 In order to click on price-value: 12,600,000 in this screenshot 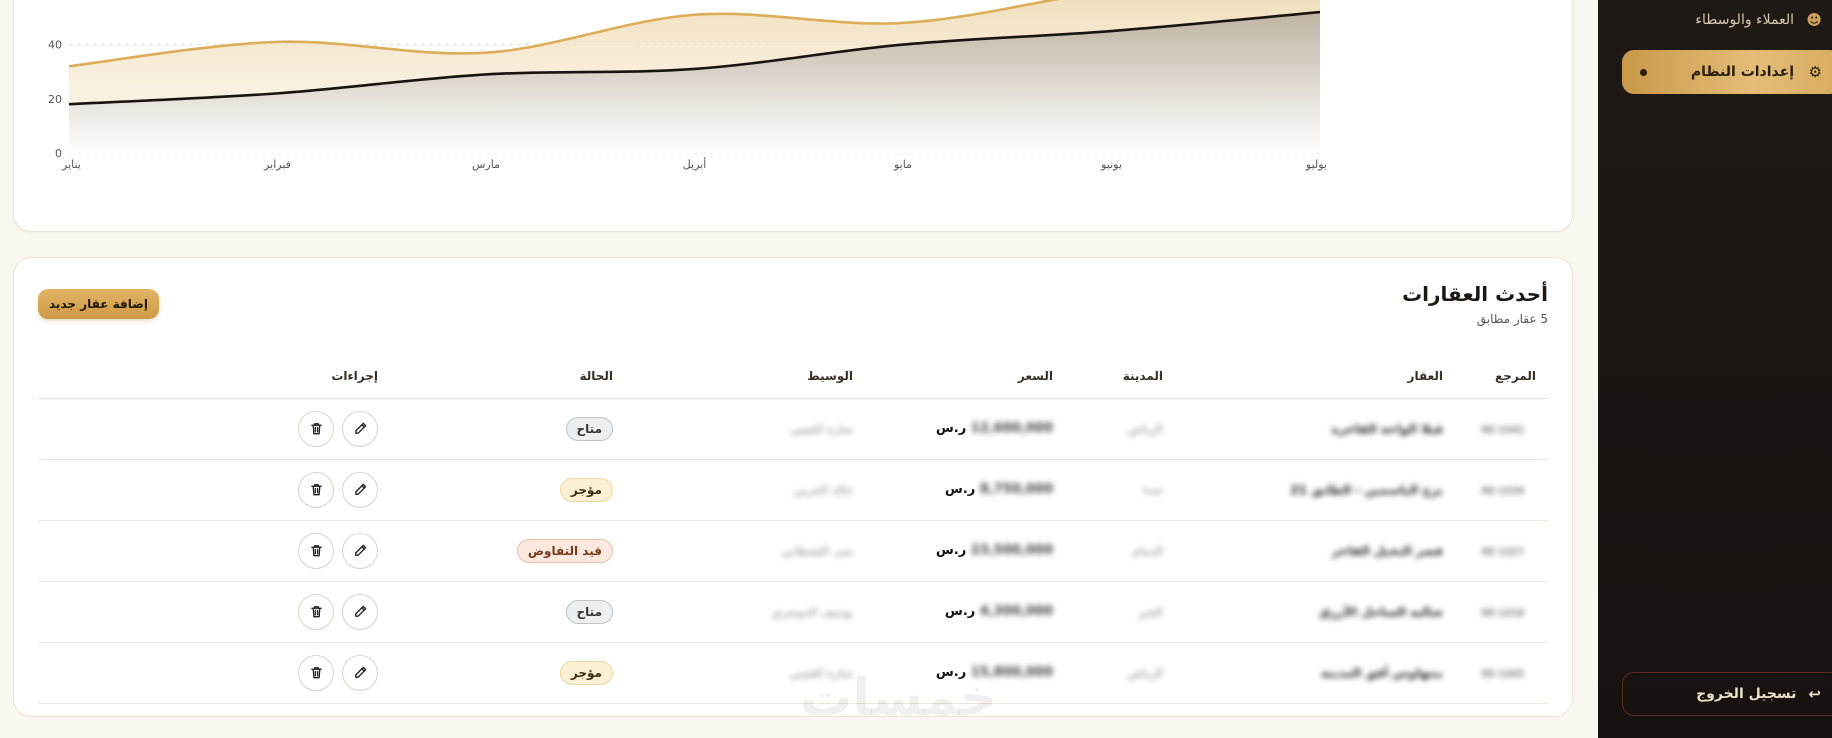, I will do `click(1011, 428)`.